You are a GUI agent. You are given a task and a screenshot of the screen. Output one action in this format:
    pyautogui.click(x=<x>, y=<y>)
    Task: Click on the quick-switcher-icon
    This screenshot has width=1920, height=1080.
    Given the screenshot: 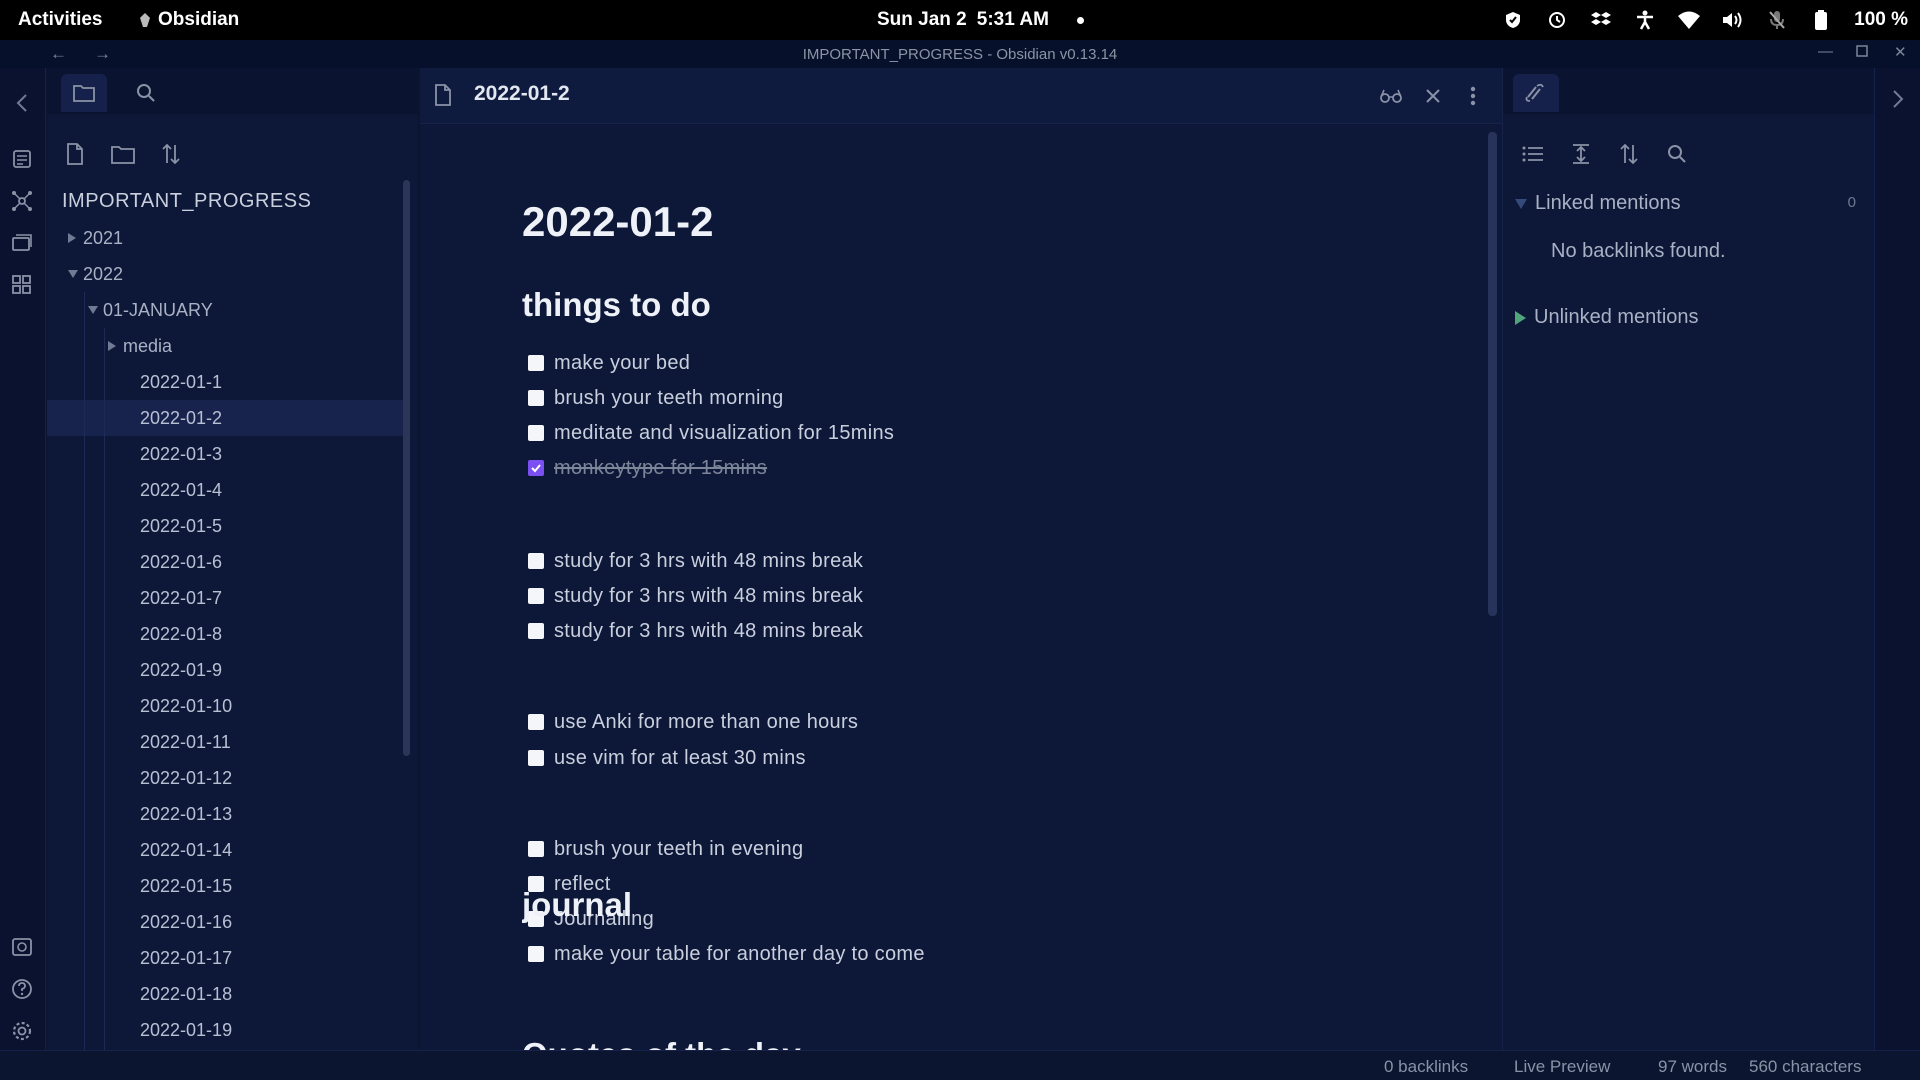 What is the action you would take?
    pyautogui.click(x=22, y=159)
    